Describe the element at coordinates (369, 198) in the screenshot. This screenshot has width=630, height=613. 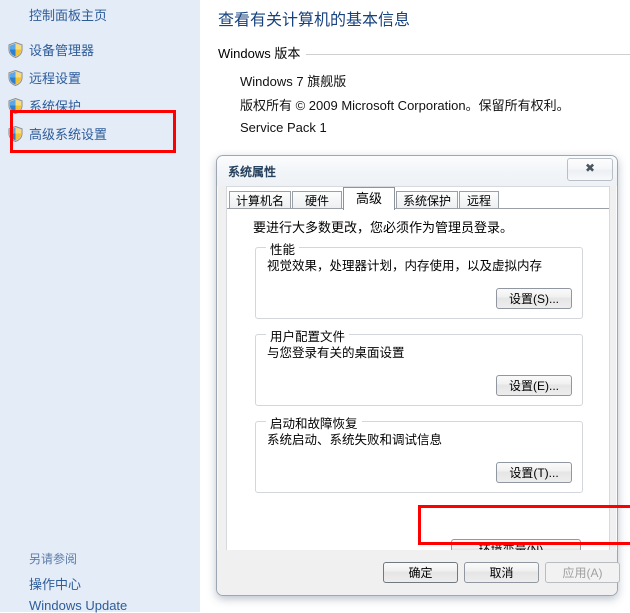
I see `tab-advanced: 高级` at that location.